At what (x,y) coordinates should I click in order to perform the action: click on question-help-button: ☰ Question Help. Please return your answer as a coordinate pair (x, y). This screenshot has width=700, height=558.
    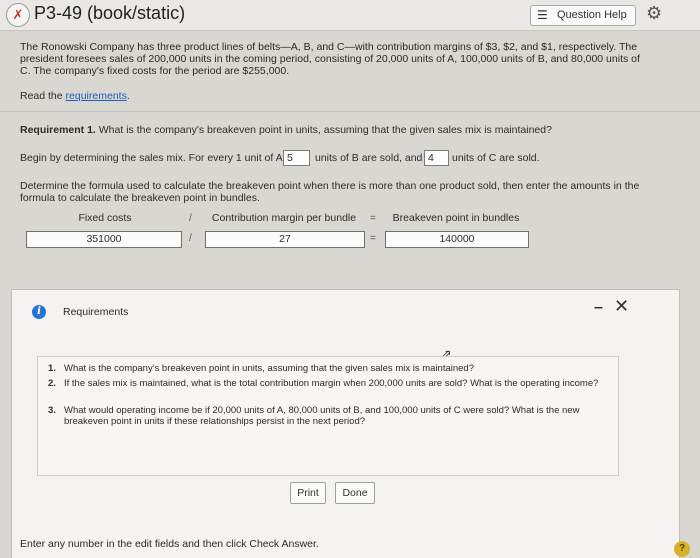
    Looking at the image, I should click on (583, 15).